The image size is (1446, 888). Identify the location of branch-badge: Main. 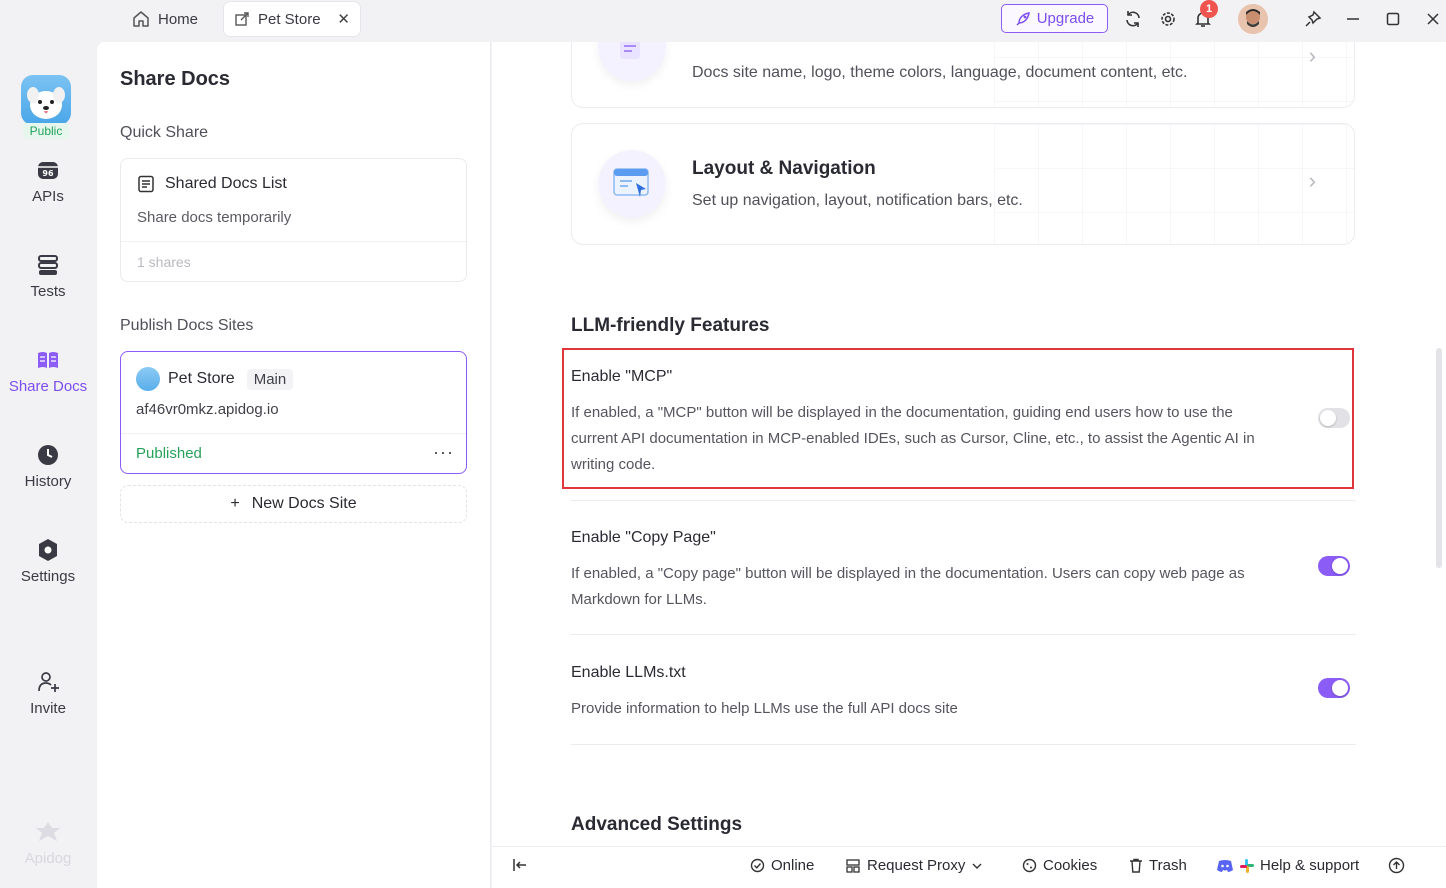
(270, 379).